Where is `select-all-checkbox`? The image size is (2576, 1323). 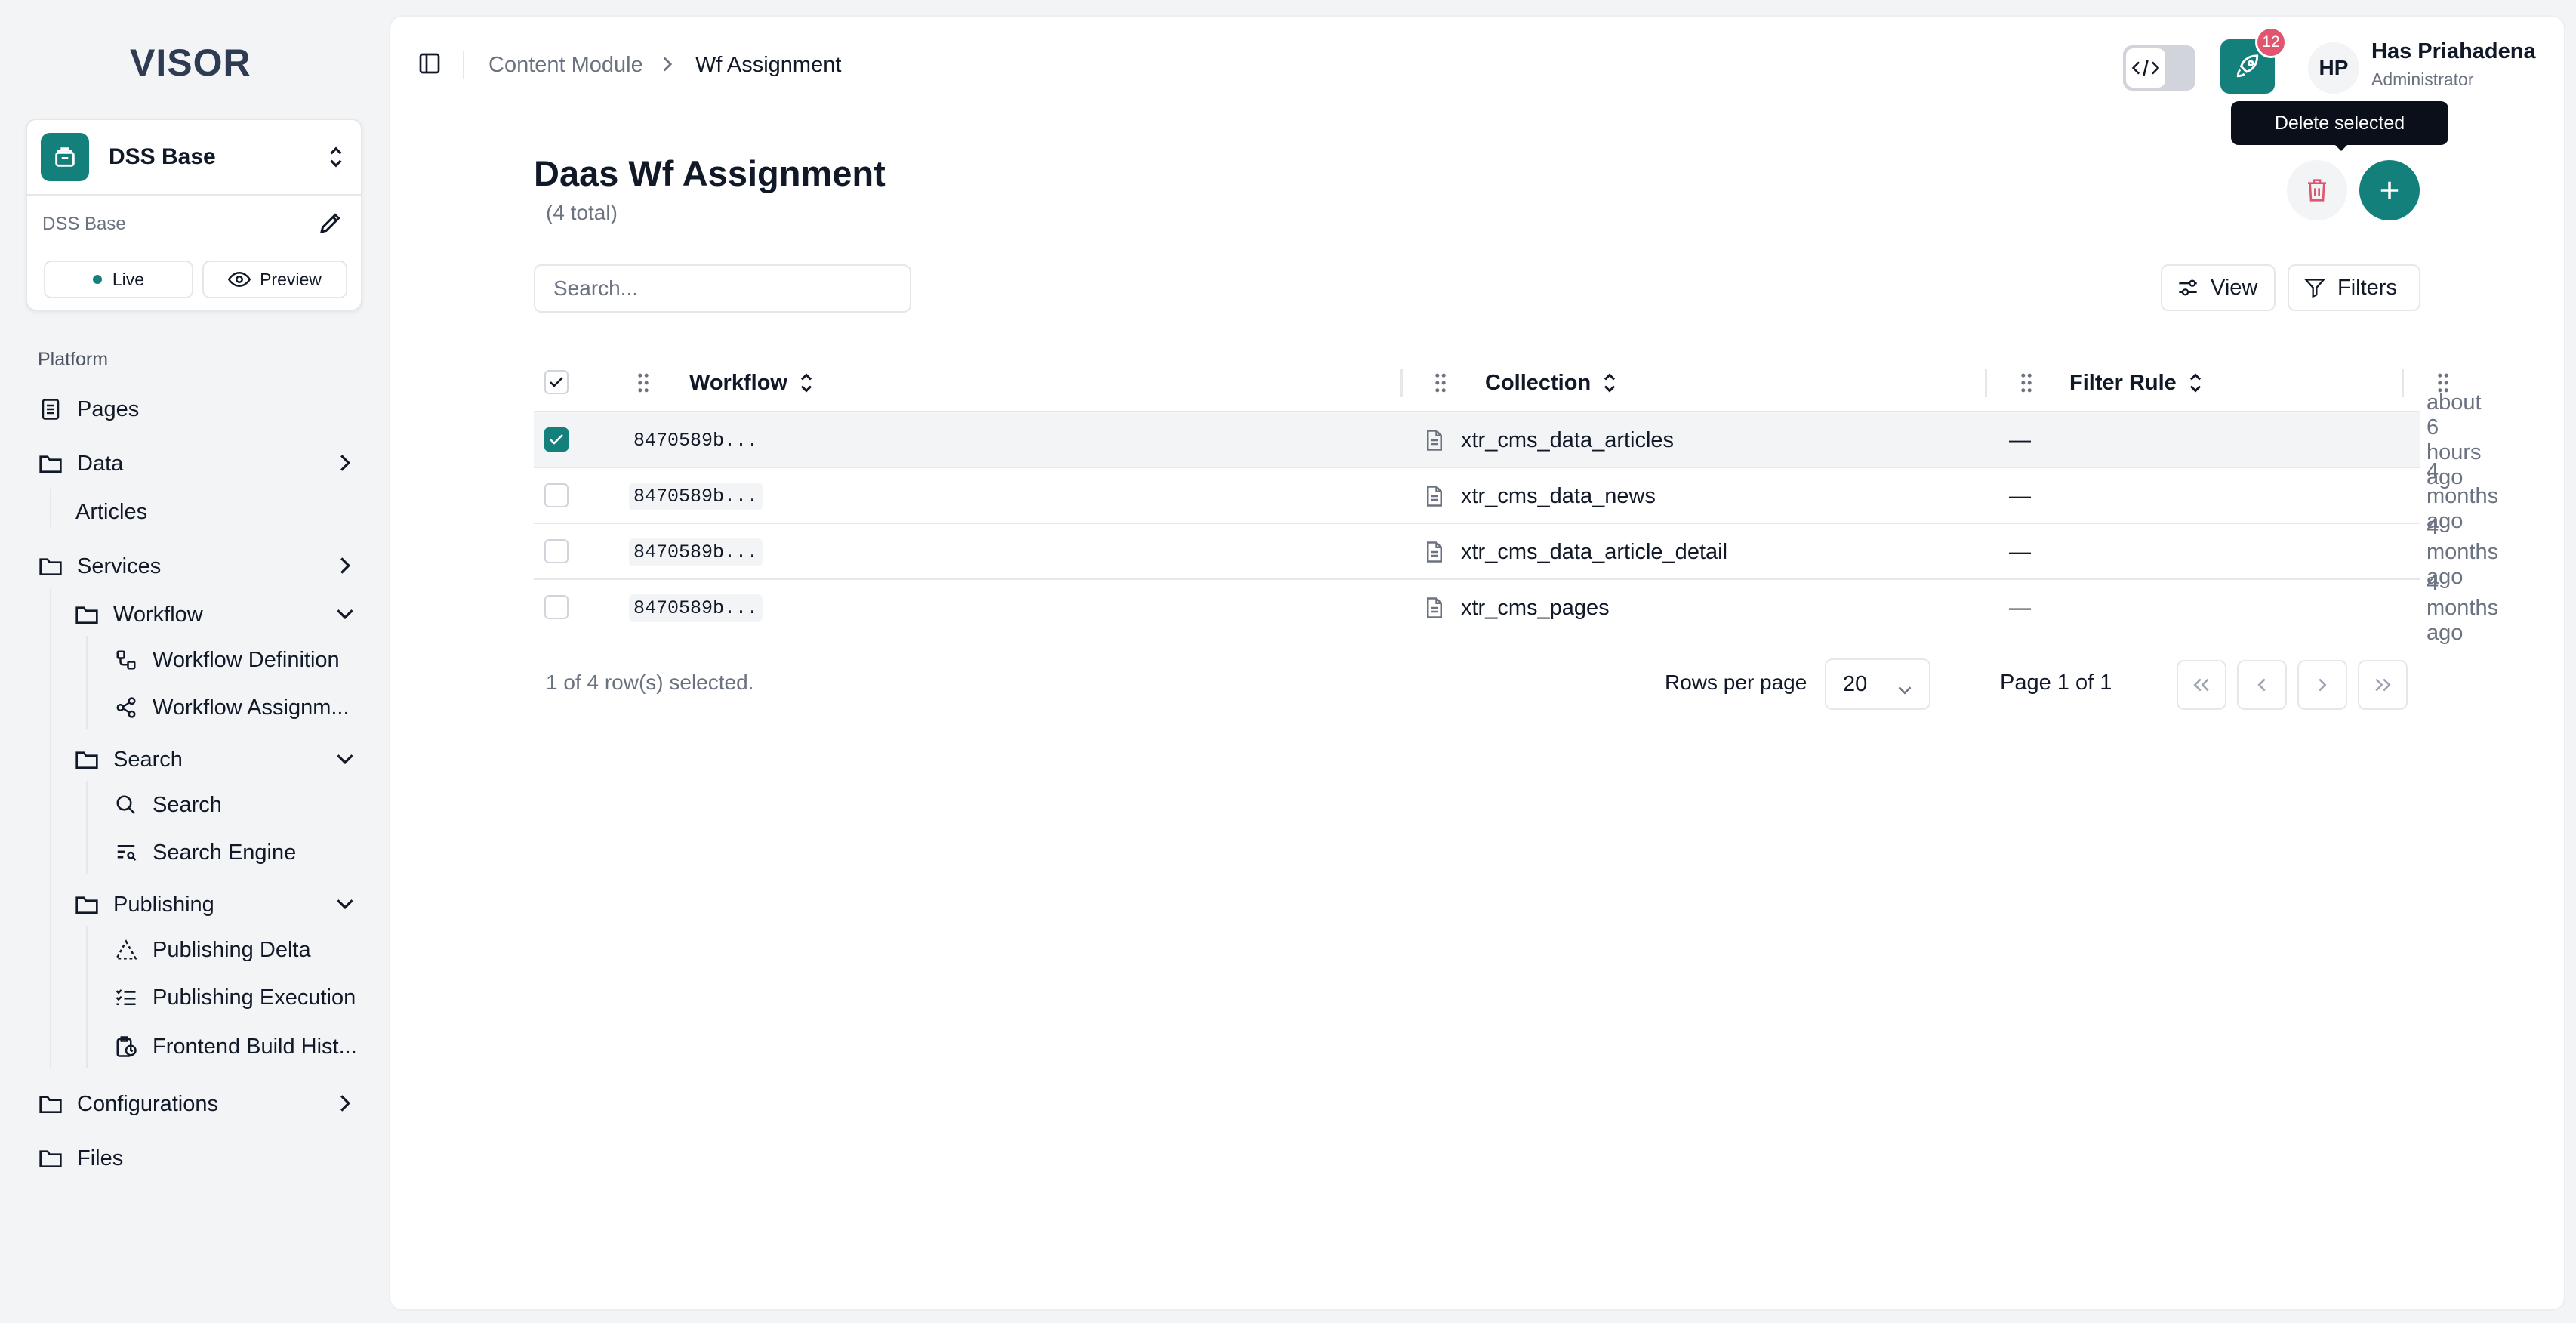 select-all-checkbox is located at coordinates (556, 382).